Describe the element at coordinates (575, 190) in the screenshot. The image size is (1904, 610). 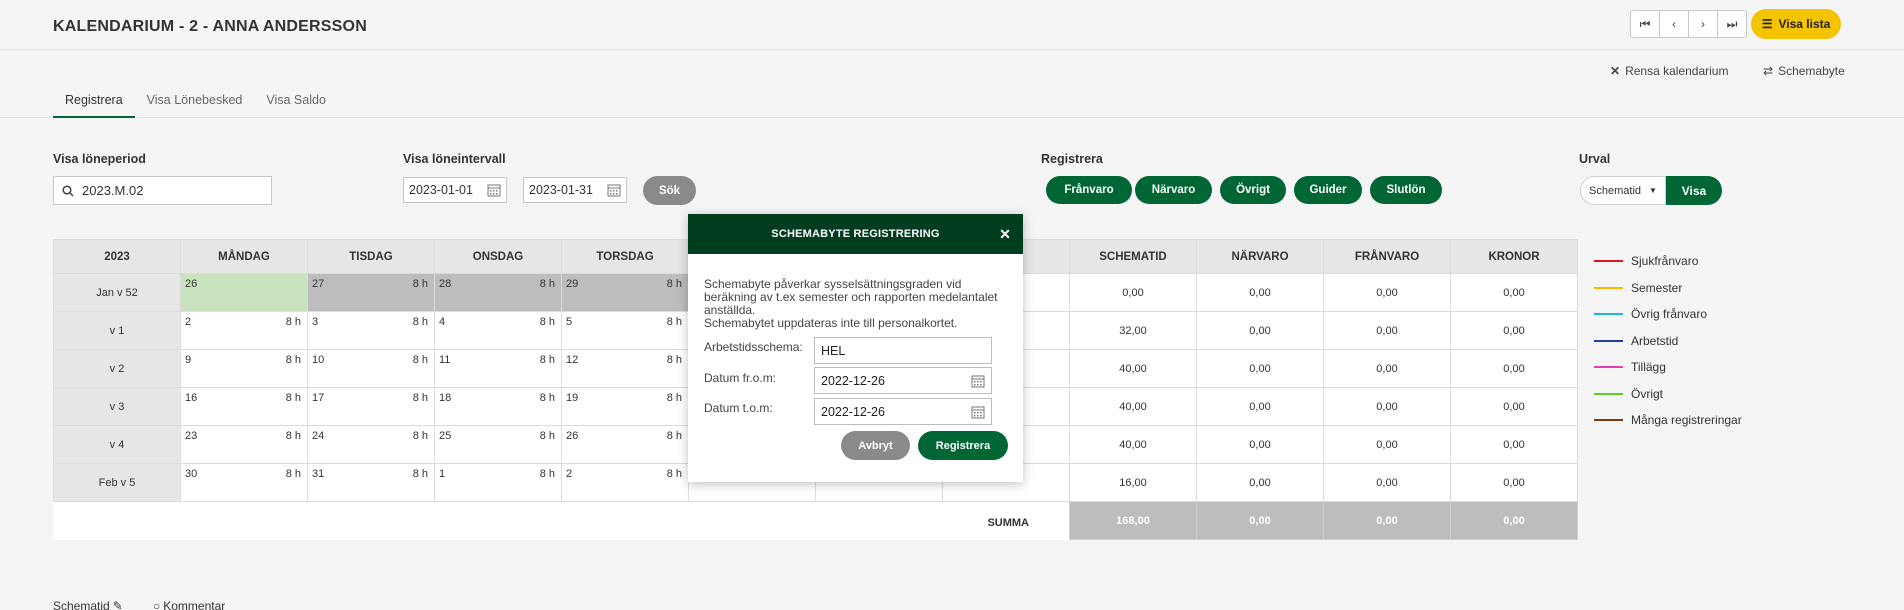
I see `date-to-input: 2023-01-31` at that location.